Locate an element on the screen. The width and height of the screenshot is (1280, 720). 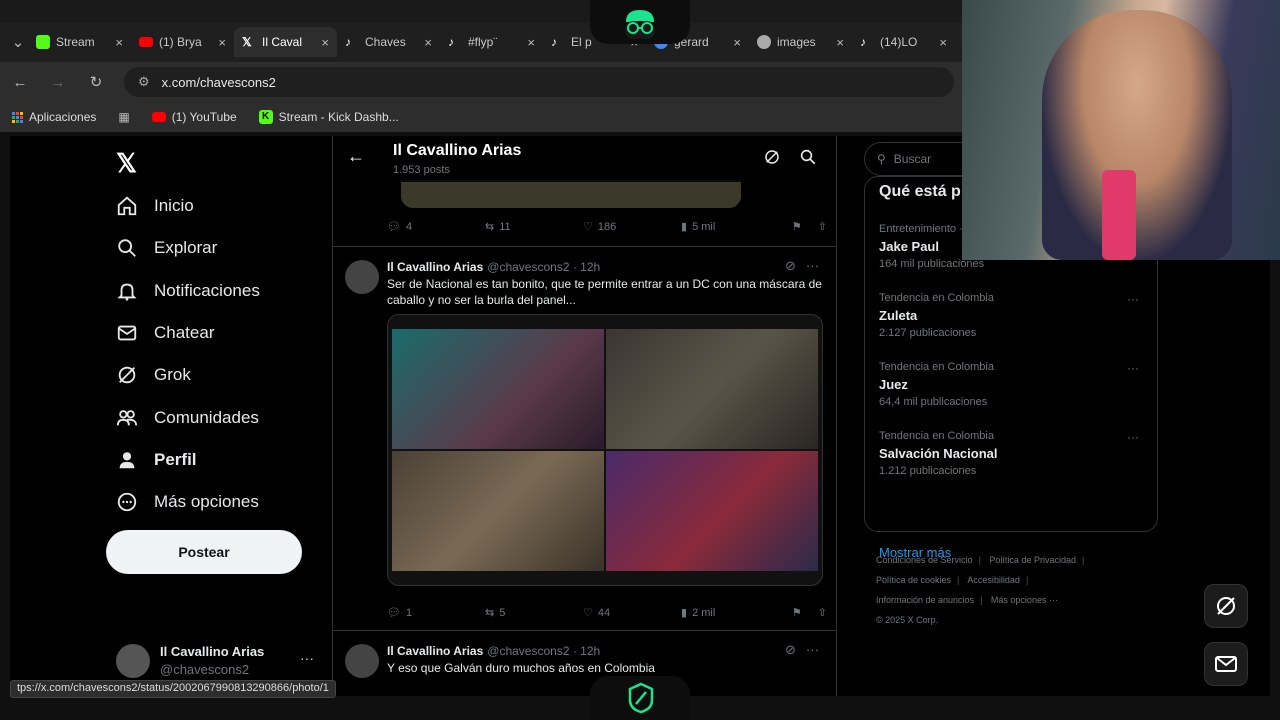
reply-count: 4 is located at coordinates (409, 226).